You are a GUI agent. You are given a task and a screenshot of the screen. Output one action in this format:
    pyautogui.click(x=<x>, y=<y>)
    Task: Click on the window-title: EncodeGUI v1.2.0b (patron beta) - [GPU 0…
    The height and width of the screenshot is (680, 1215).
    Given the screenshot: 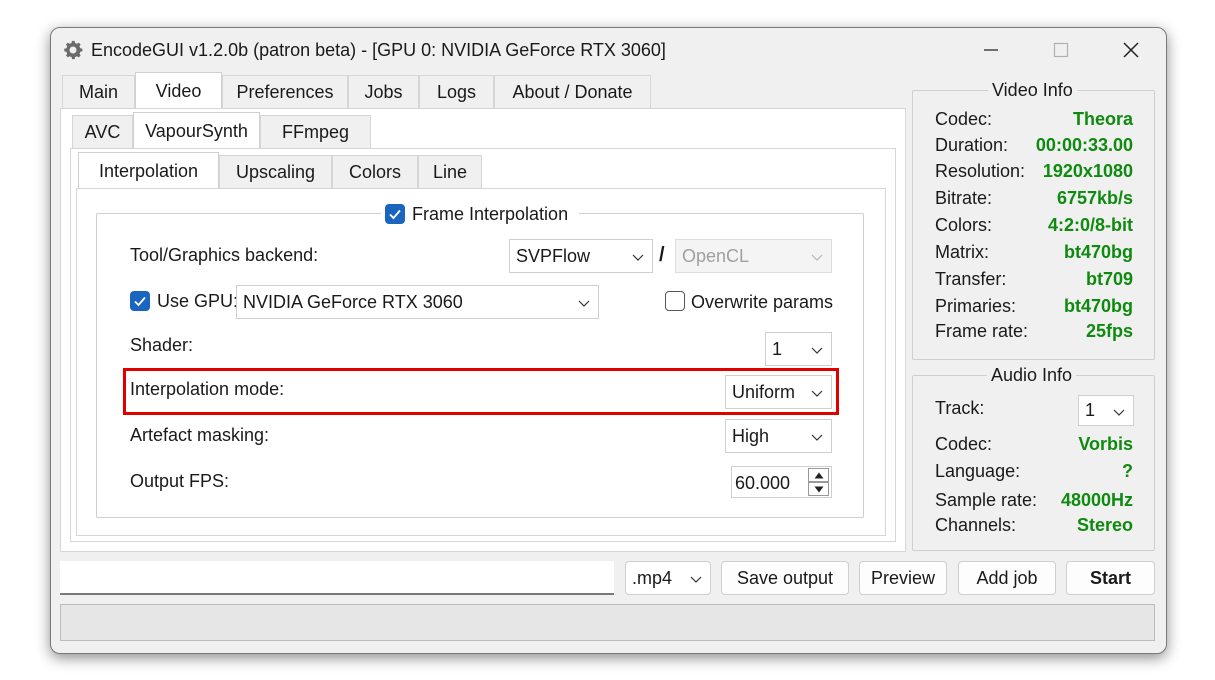 What is the action you would take?
    pyautogui.click(x=378, y=50)
    